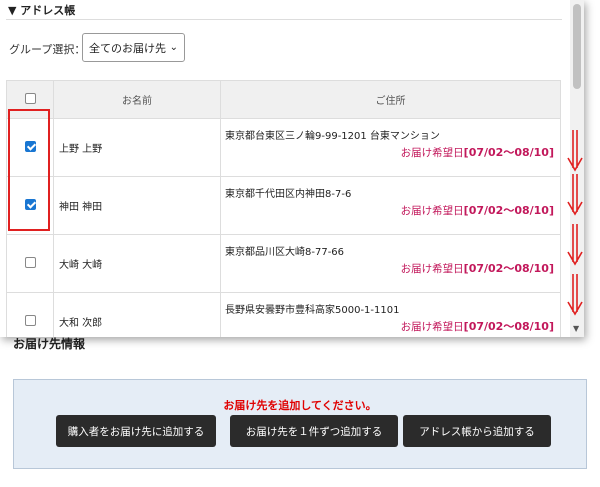 The width and height of the screenshot is (600, 487). What do you see at coordinates (300, 405) in the screenshot?
I see `add-delivery-message: お届け先を追加してください。` at bounding box center [300, 405].